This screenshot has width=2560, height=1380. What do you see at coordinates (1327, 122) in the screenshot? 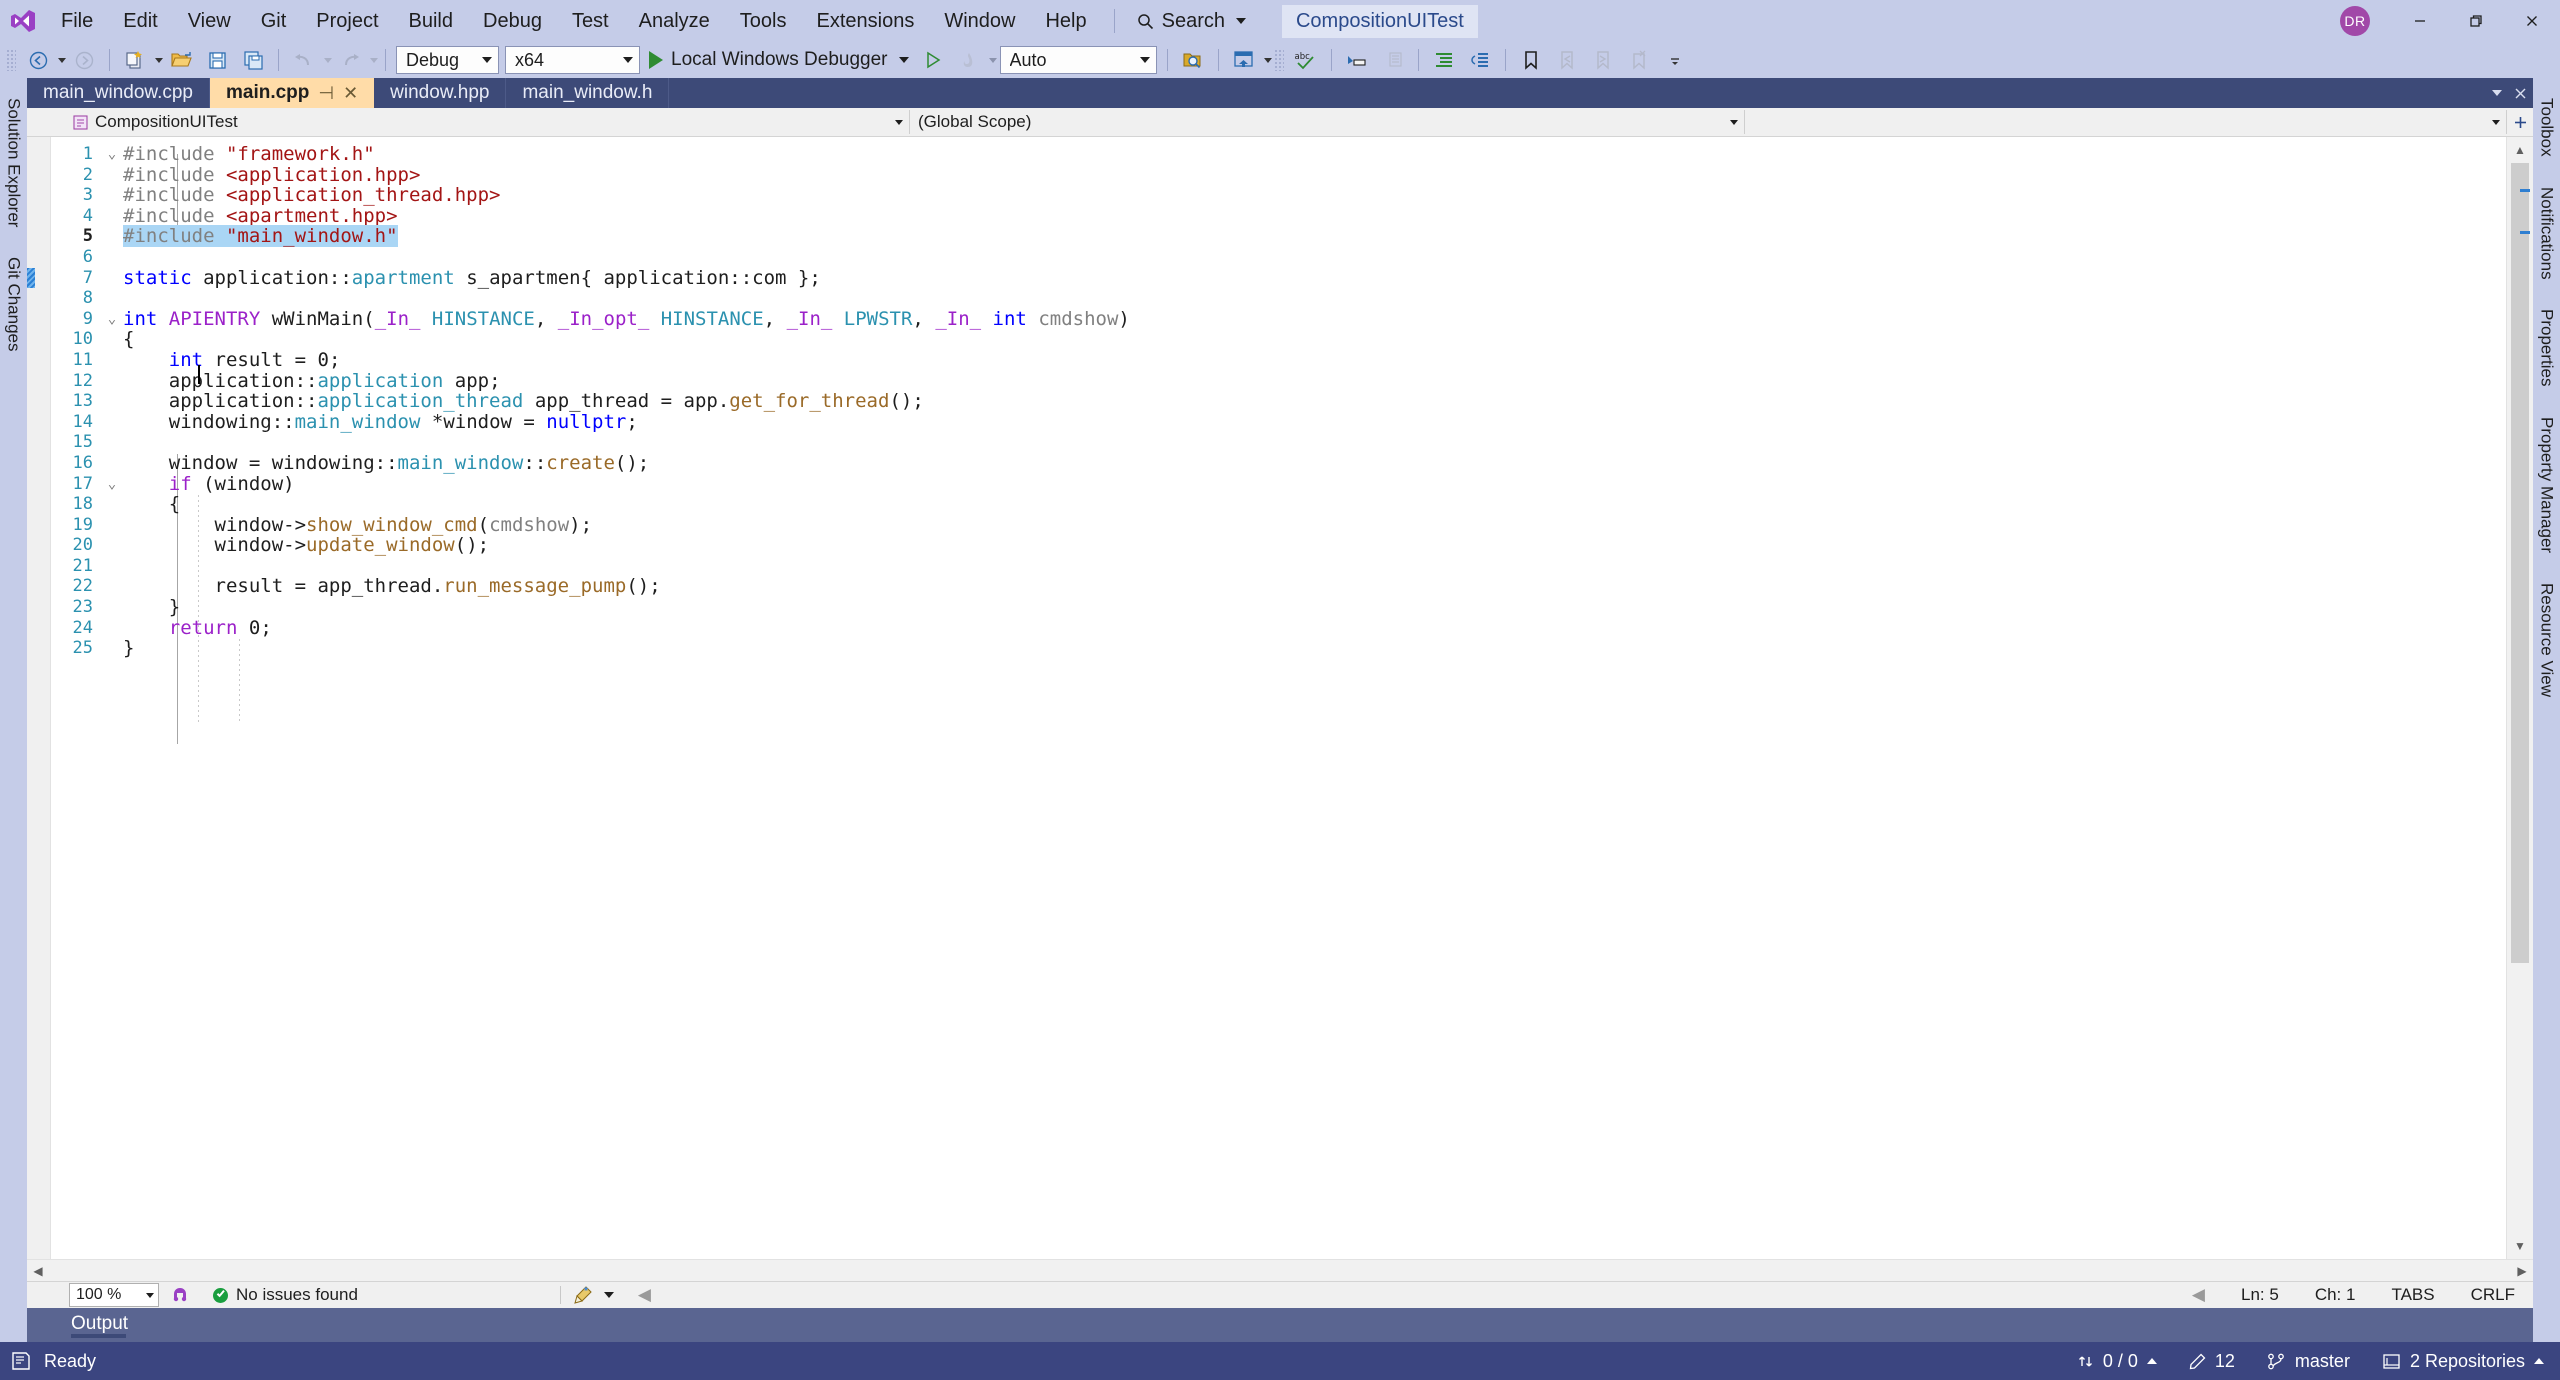
I see `scope-combo: (Global Scope)` at bounding box center [1327, 122].